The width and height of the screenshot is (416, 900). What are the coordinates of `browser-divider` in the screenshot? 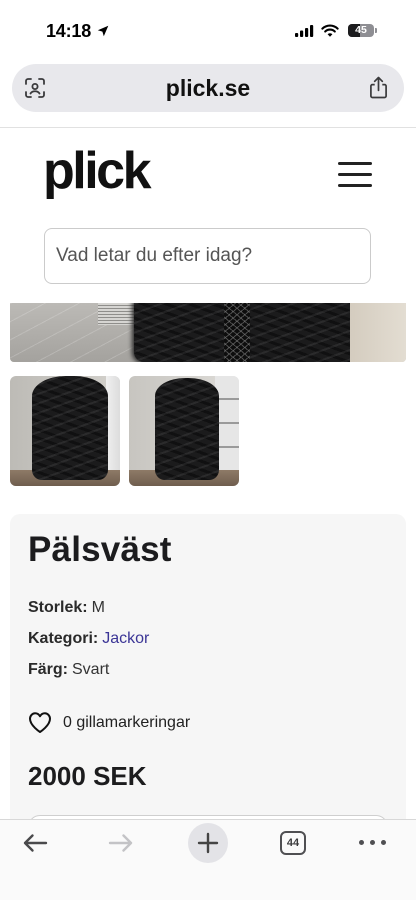 It's located at (208, 127).